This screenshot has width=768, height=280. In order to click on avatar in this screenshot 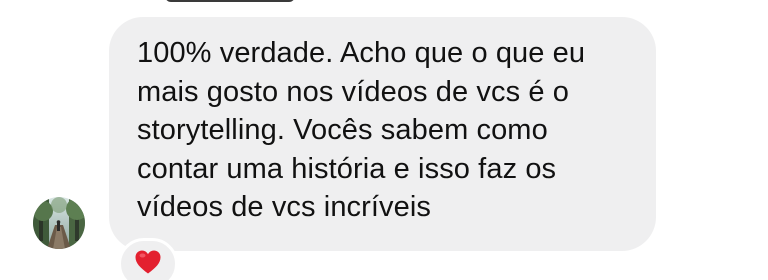, I will do `click(59, 223)`.